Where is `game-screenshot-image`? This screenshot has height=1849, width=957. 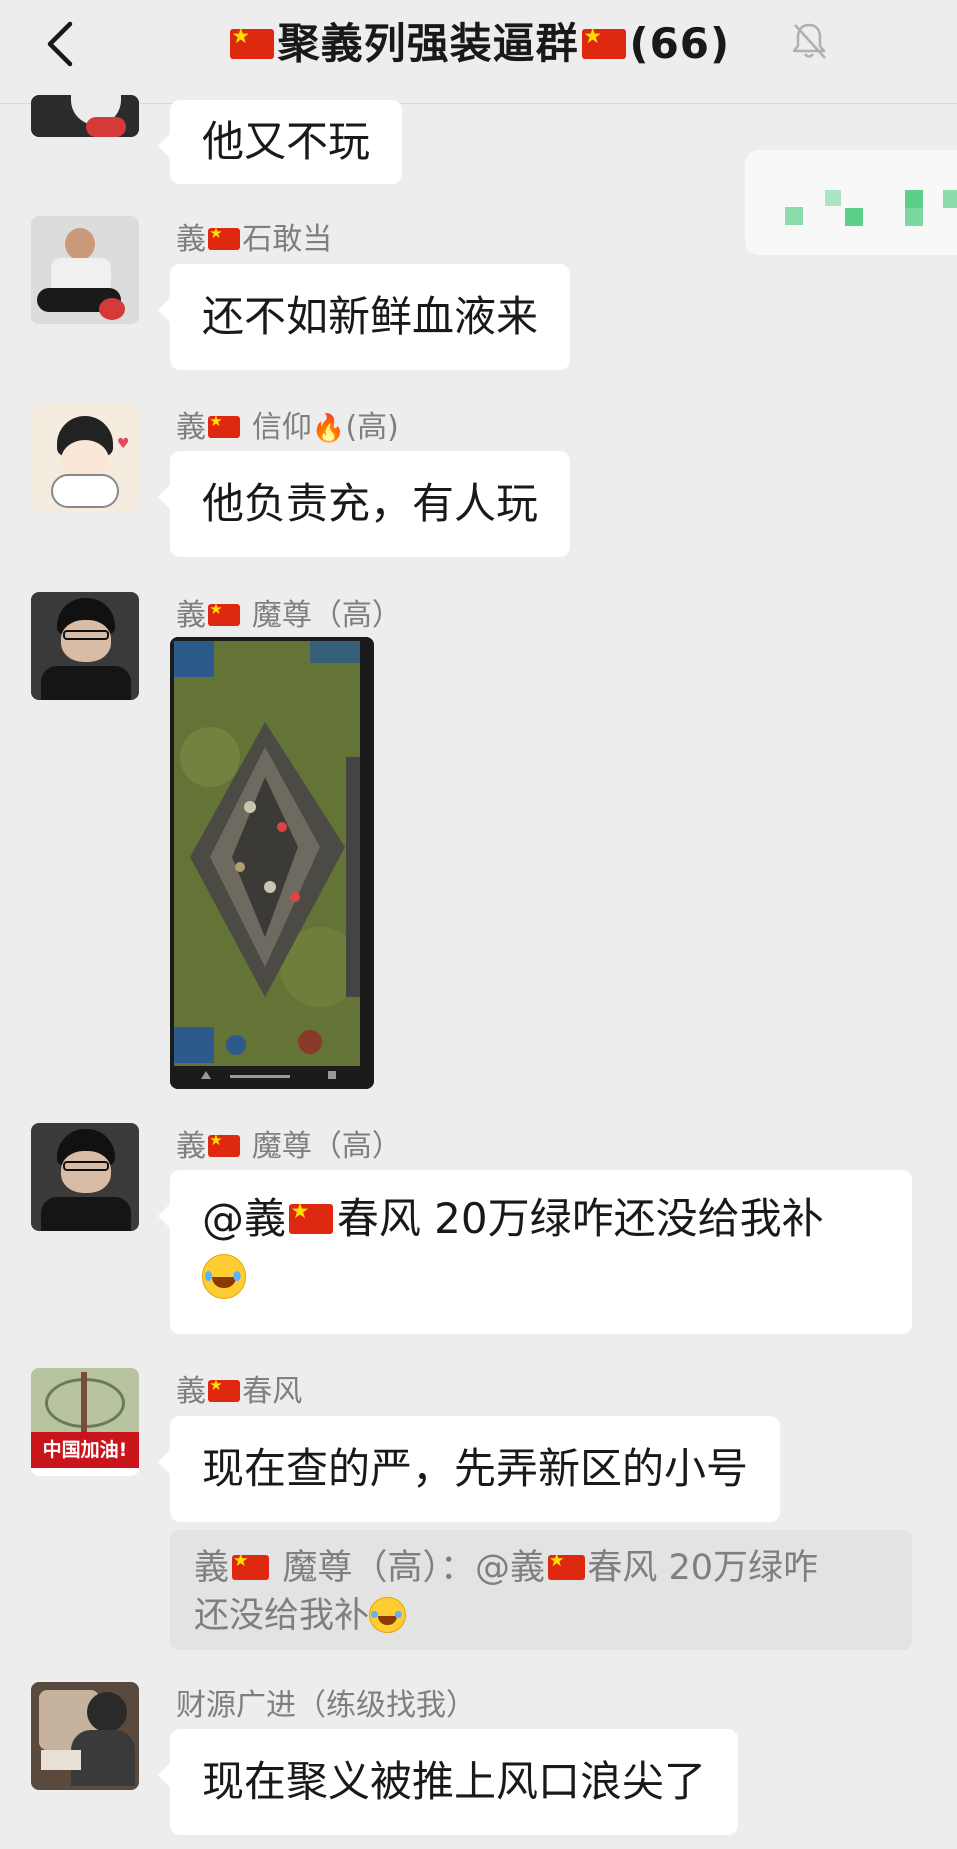 game-screenshot-image is located at coordinates (272, 863).